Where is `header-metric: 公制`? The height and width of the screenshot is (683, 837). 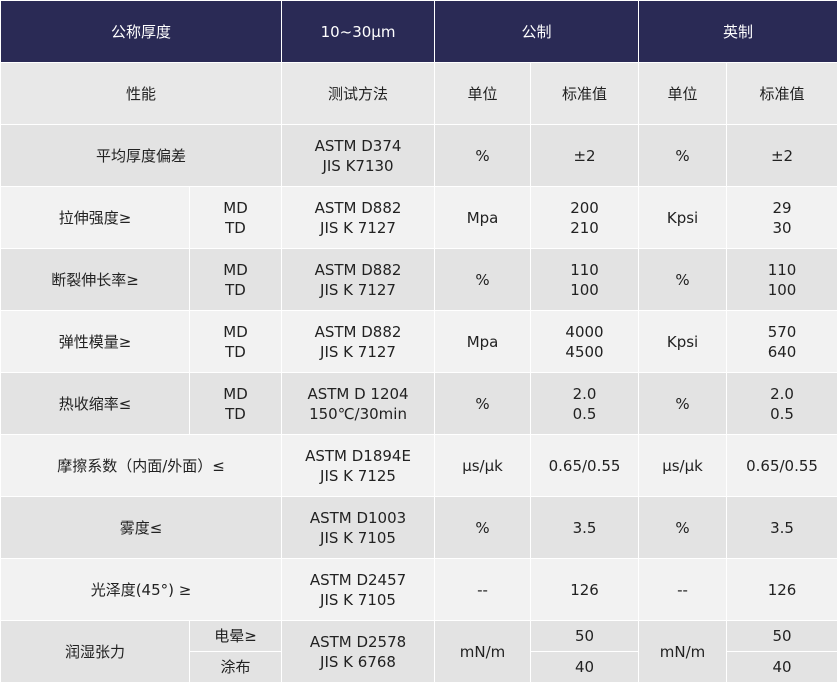 header-metric: 公制 is located at coordinates (537, 32).